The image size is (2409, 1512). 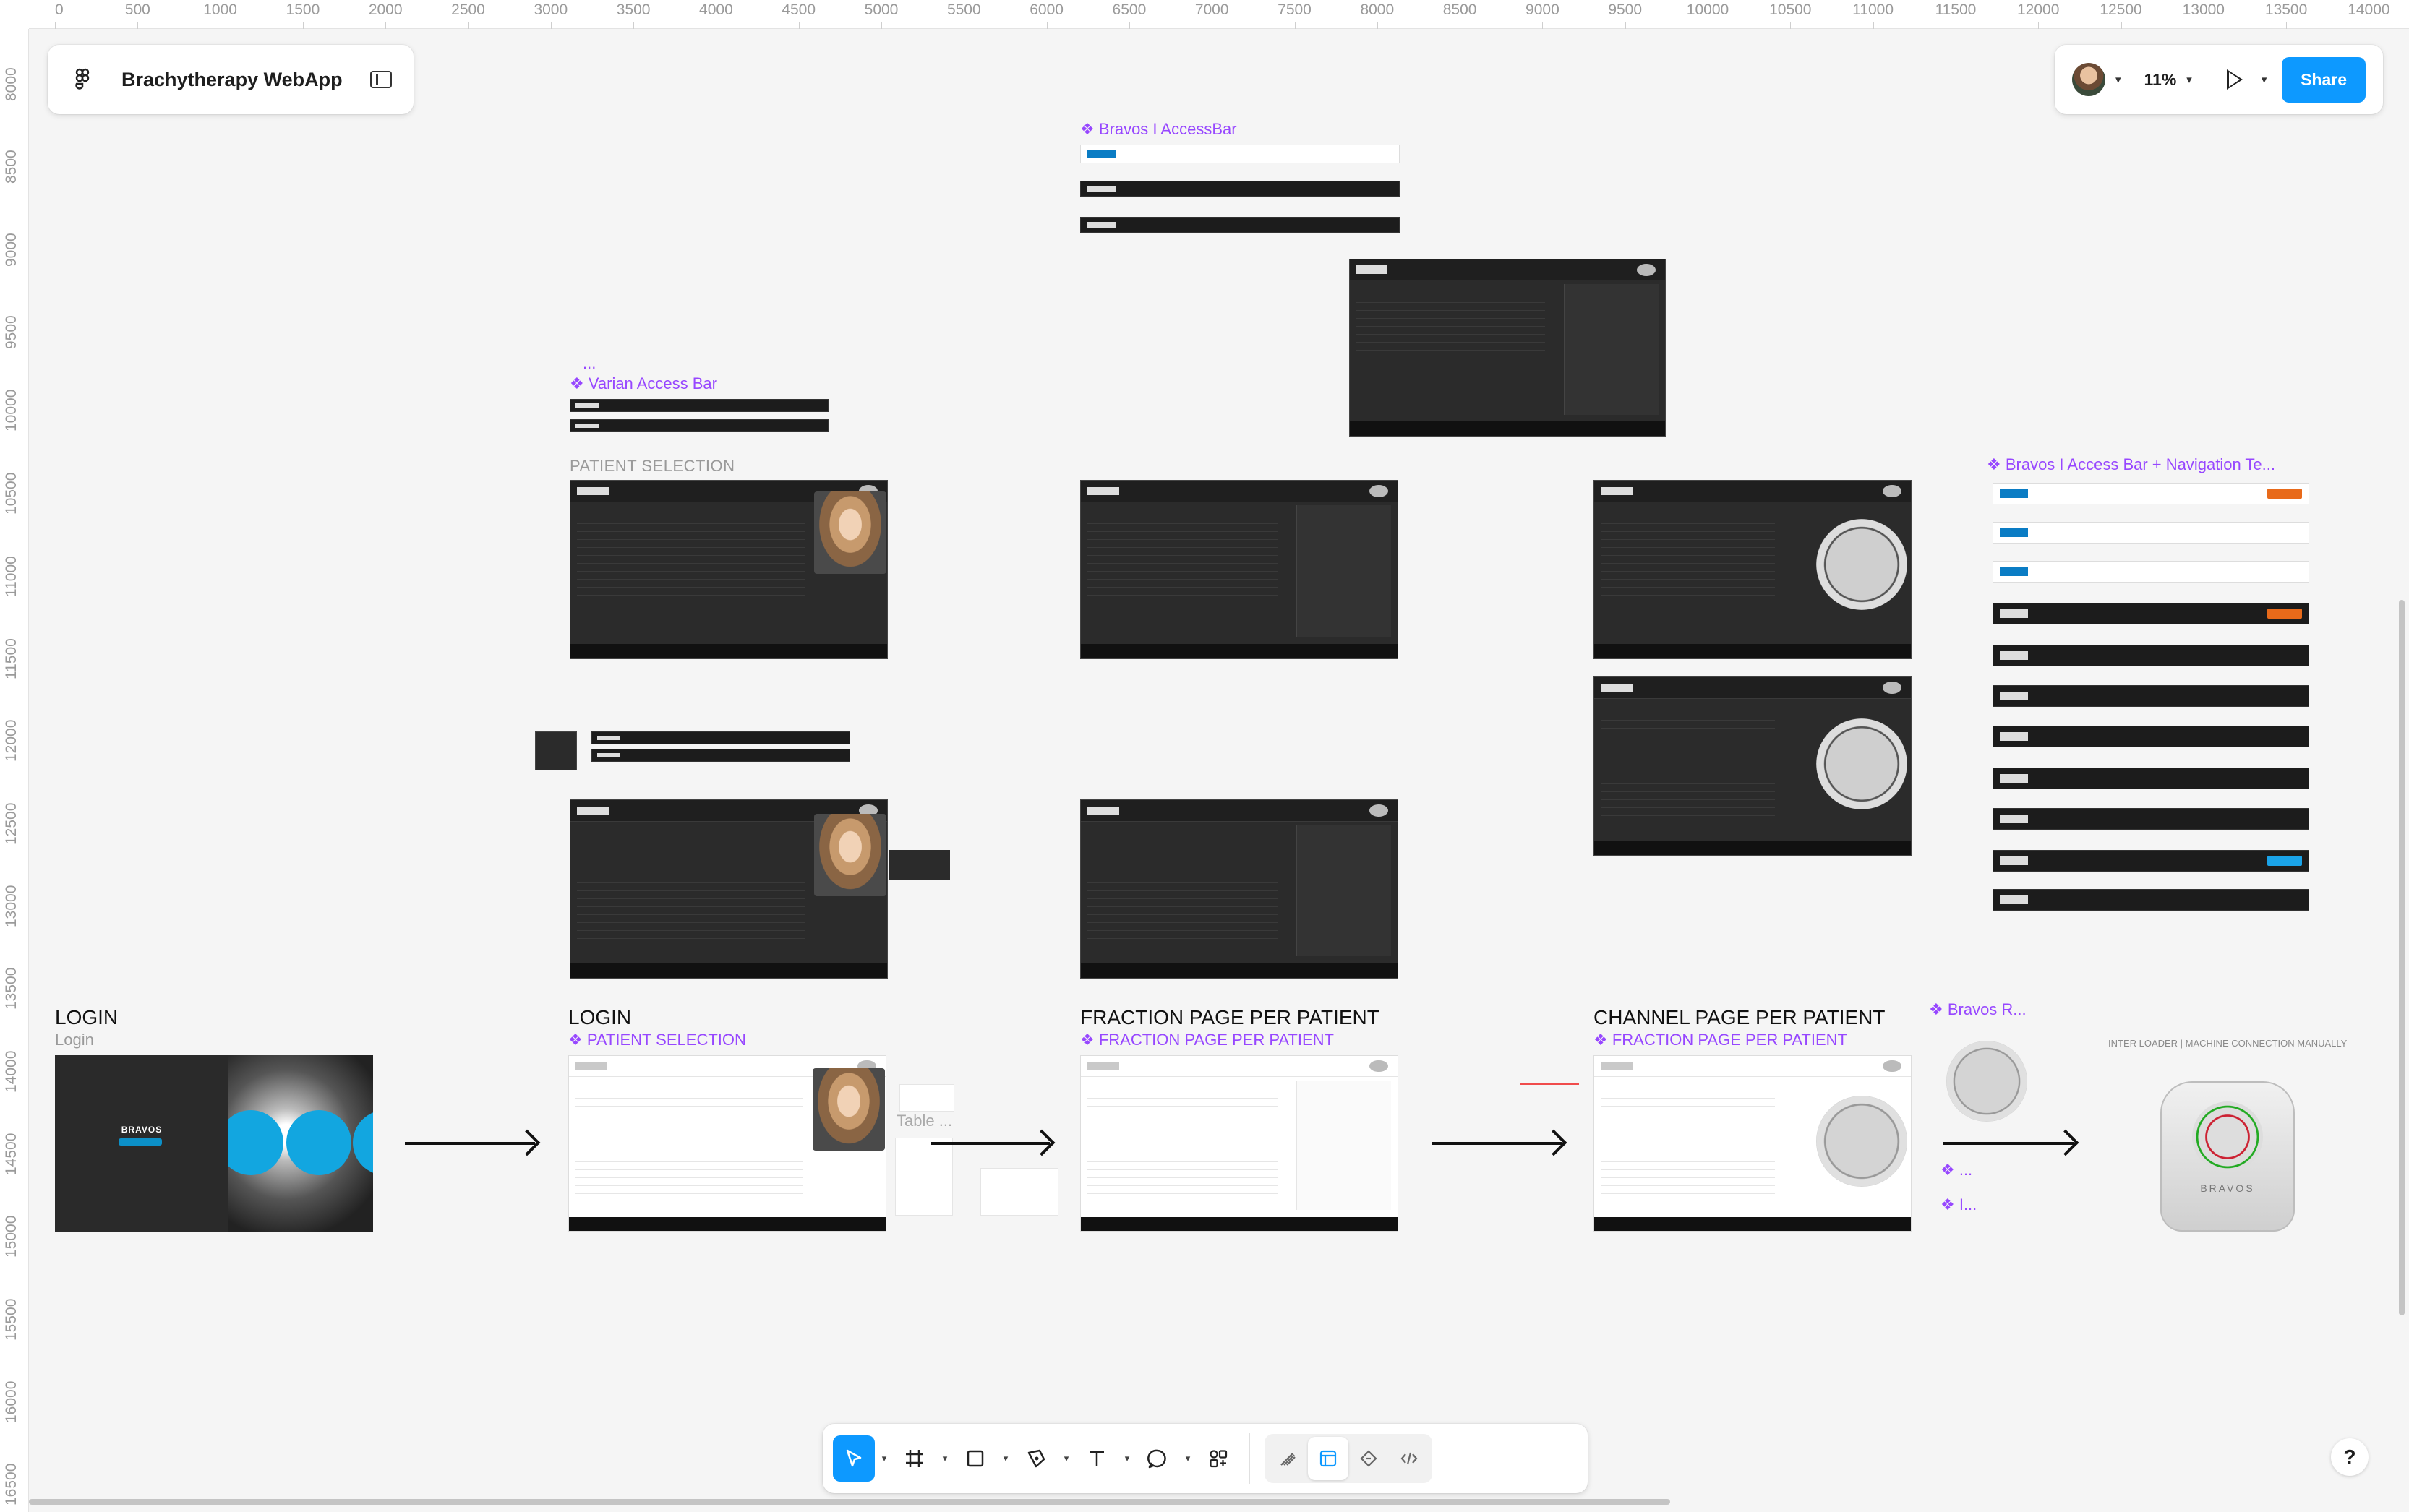 I want to click on section-title-login: LOGIN, so click(x=86, y=1017).